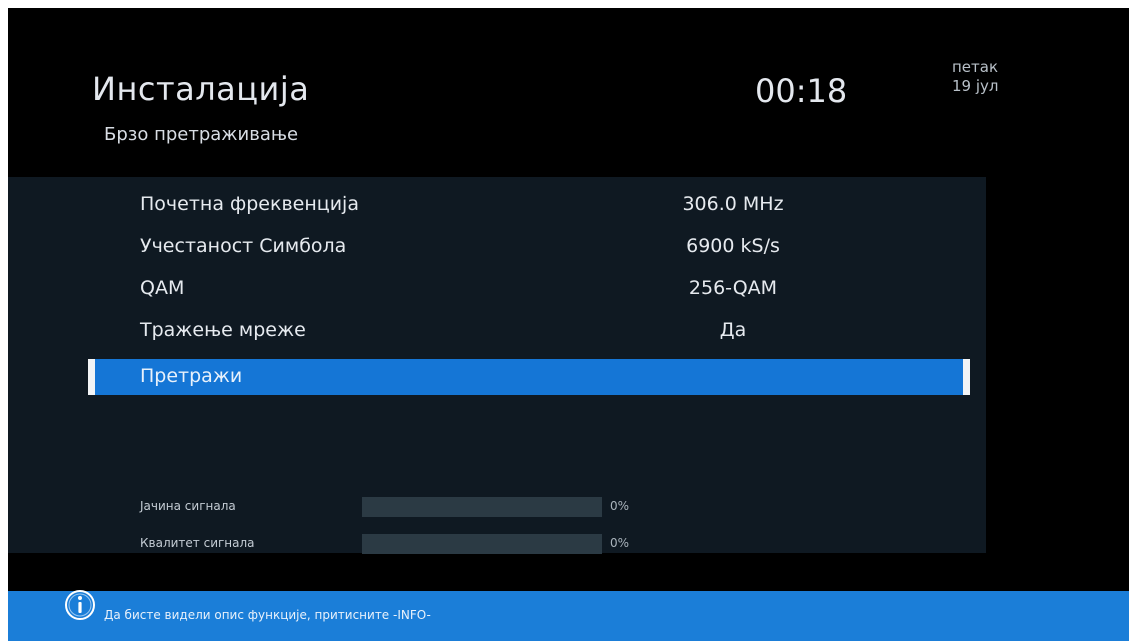  Describe the element at coordinates (223, 330) in the screenshot. I see `menu-item-label: Тражење мреже` at that location.